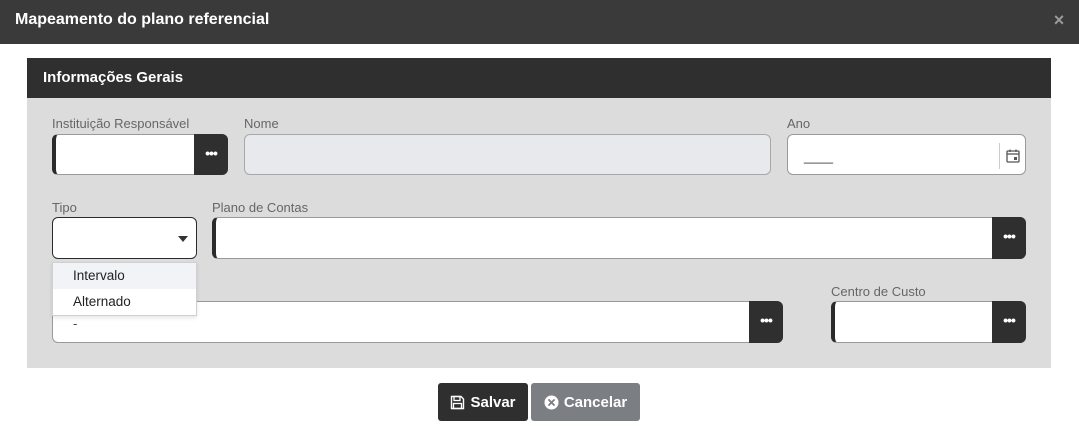  Describe the element at coordinates (183, 239) in the screenshot. I see `chevron-down-icon` at that location.